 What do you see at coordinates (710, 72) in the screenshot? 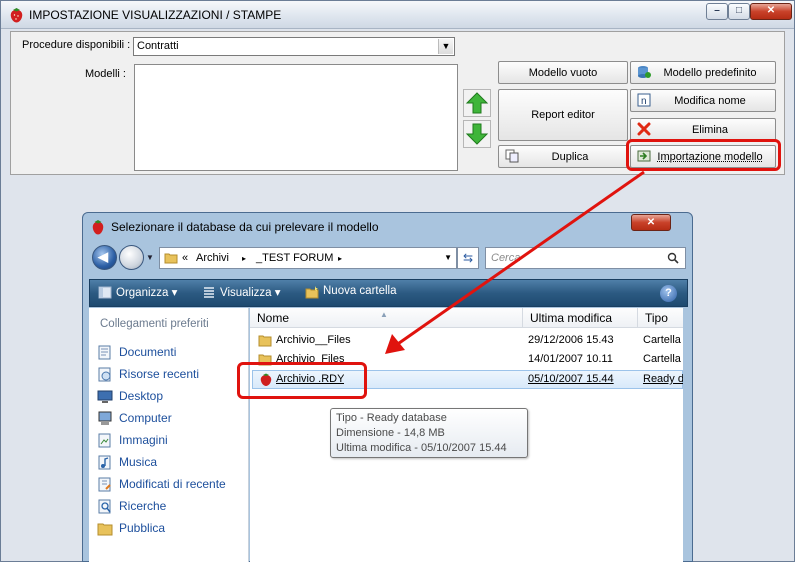
I see `modello-predefinito-label: Modello predefinito` at bounding box center [710, 72].